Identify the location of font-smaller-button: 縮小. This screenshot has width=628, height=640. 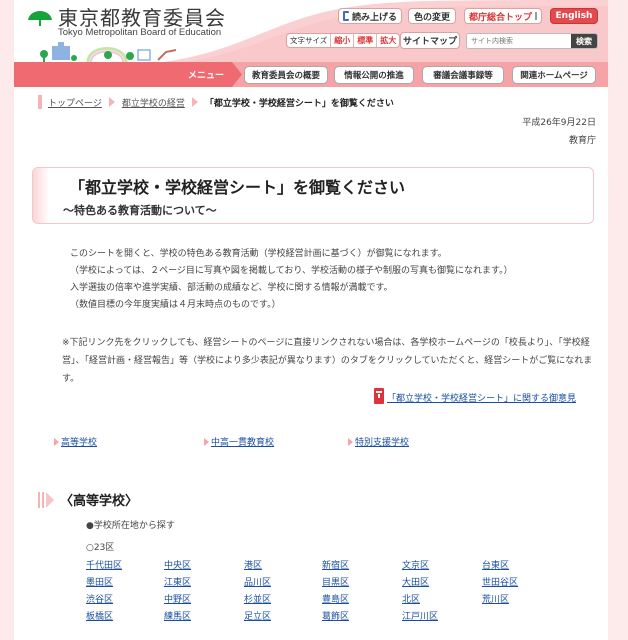
(343, 40).